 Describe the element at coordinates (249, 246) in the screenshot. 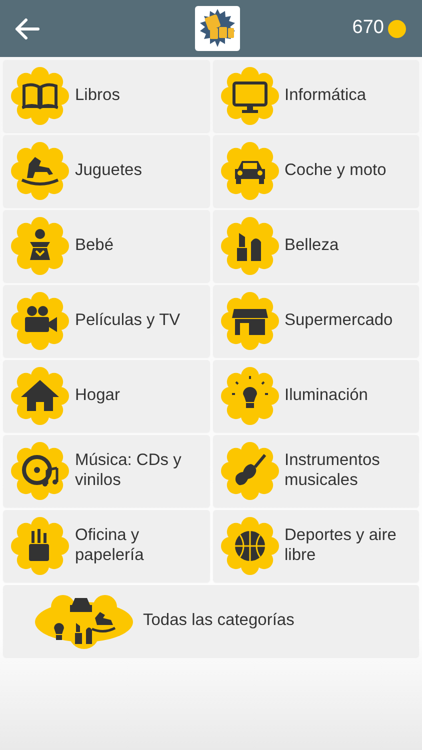

I see `lipstick-icon` at that location.